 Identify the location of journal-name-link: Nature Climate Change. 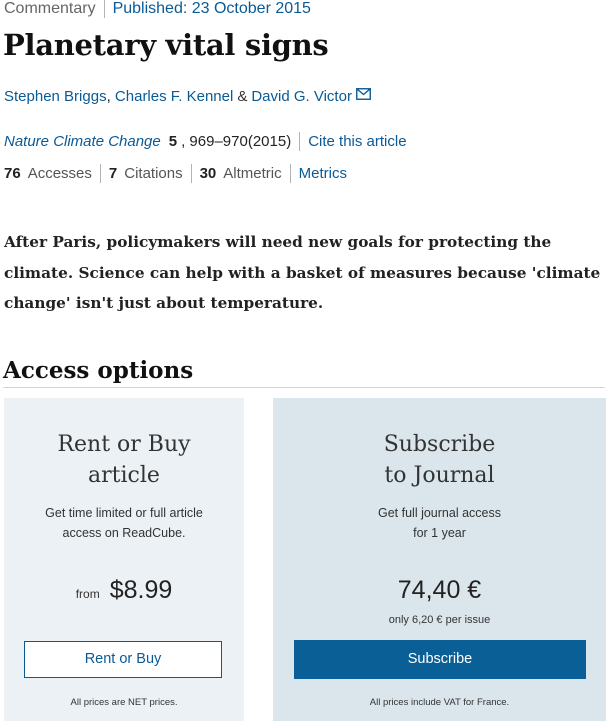
(82, 141).